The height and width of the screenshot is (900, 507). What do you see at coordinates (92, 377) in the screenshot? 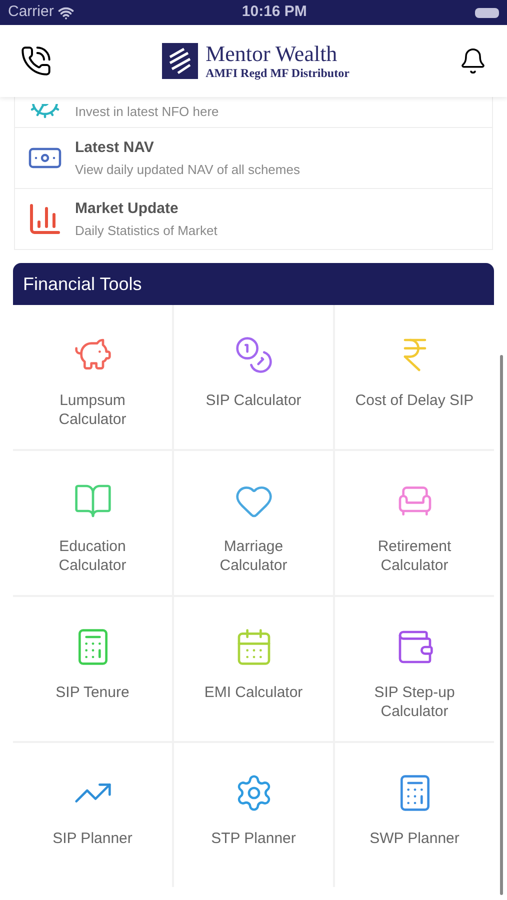
I see `tool-tile: Lumpsum Calculator` at bounding box center [92, 377].